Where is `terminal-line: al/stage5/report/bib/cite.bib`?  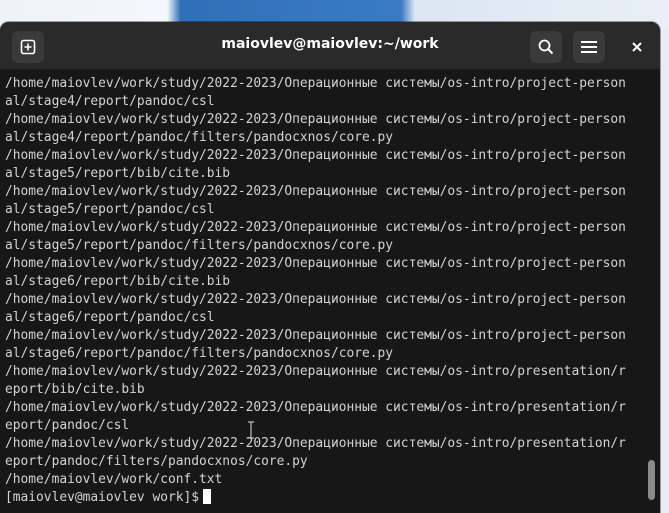
terminal-line: al/stage5/report/bib/cite.bib is located at coordinates (118, 173).